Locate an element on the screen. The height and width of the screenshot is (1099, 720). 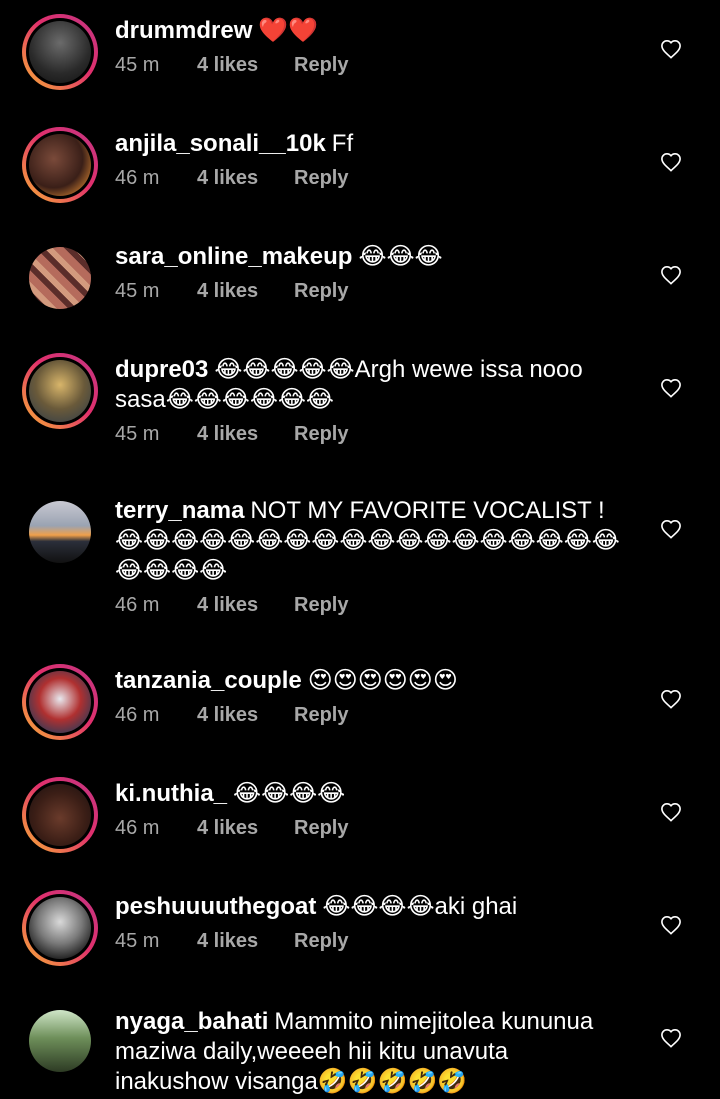
comment-username: tanzania_couple is located at coordinates (208, 680).